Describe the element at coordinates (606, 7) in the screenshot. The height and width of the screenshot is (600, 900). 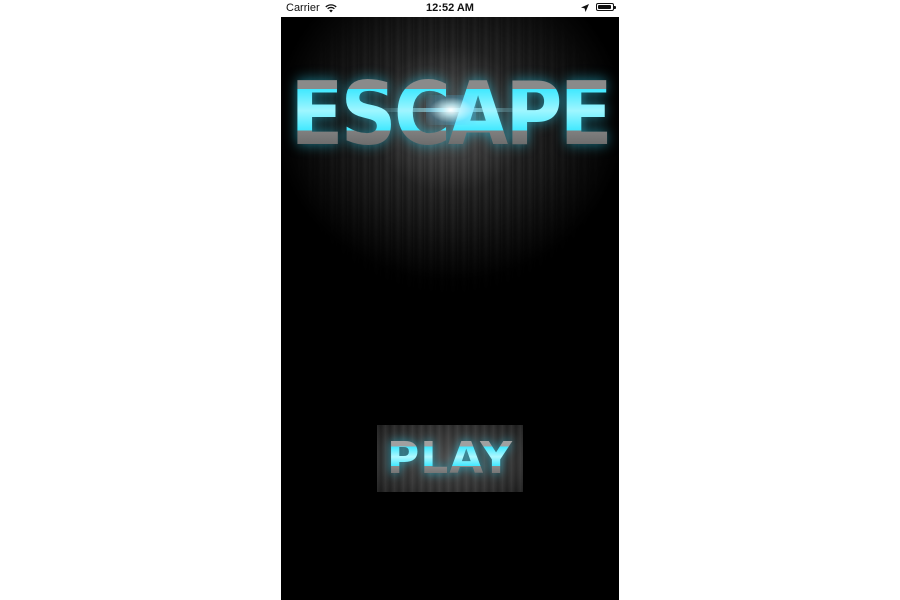
I see `battery-icon` at that location.